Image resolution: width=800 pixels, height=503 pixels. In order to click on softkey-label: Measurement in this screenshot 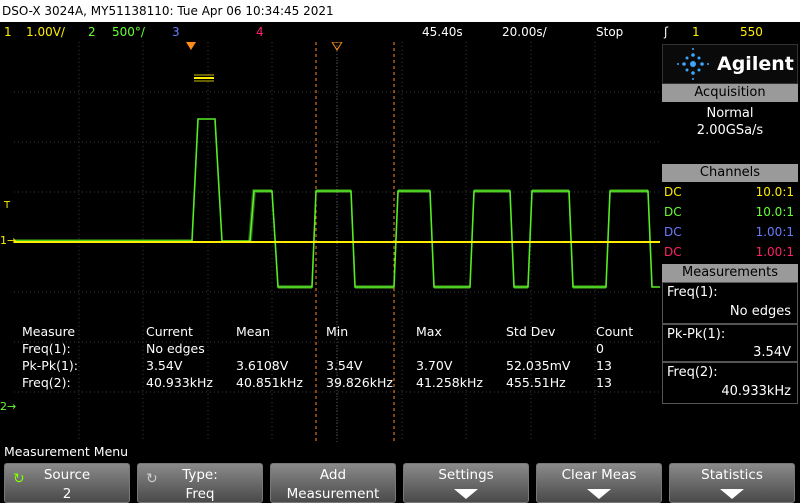, I will do `click(333, 494)`.